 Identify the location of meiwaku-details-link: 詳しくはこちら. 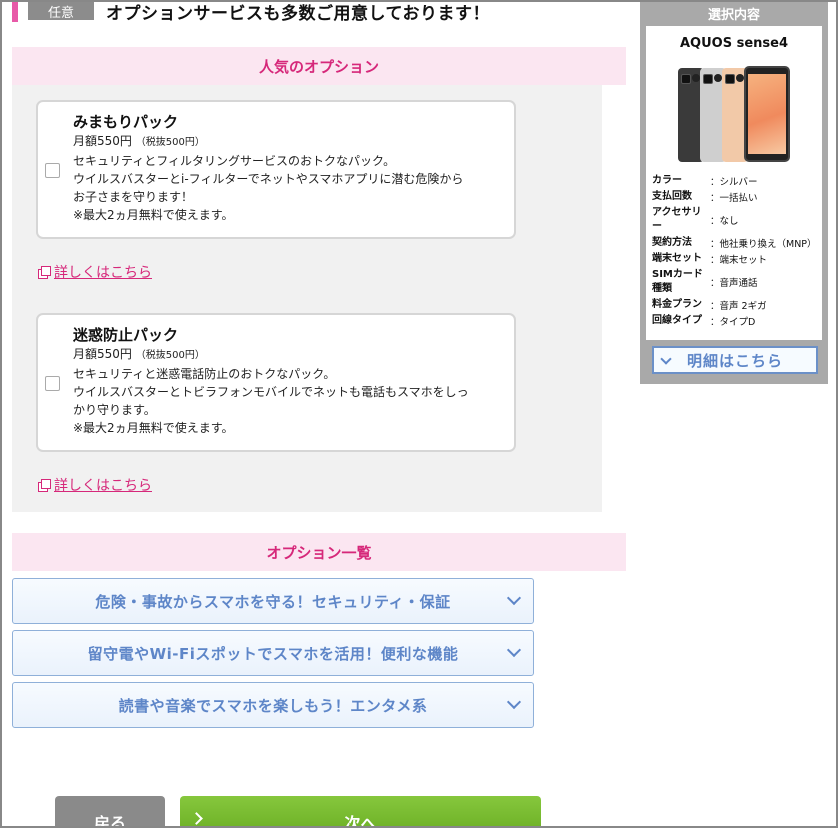
(95, 485).